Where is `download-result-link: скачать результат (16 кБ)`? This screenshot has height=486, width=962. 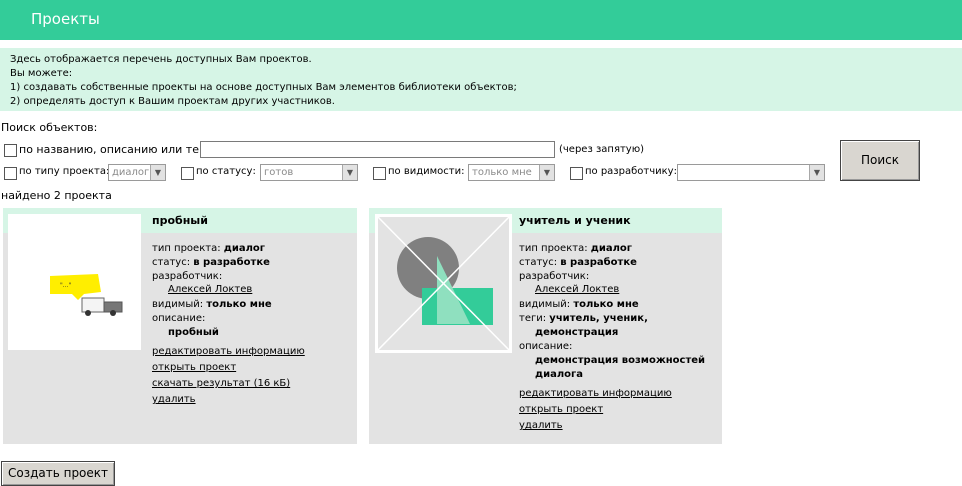 download-result-link: скачать результат (16 кБ) is located at coordinates (221, 383).